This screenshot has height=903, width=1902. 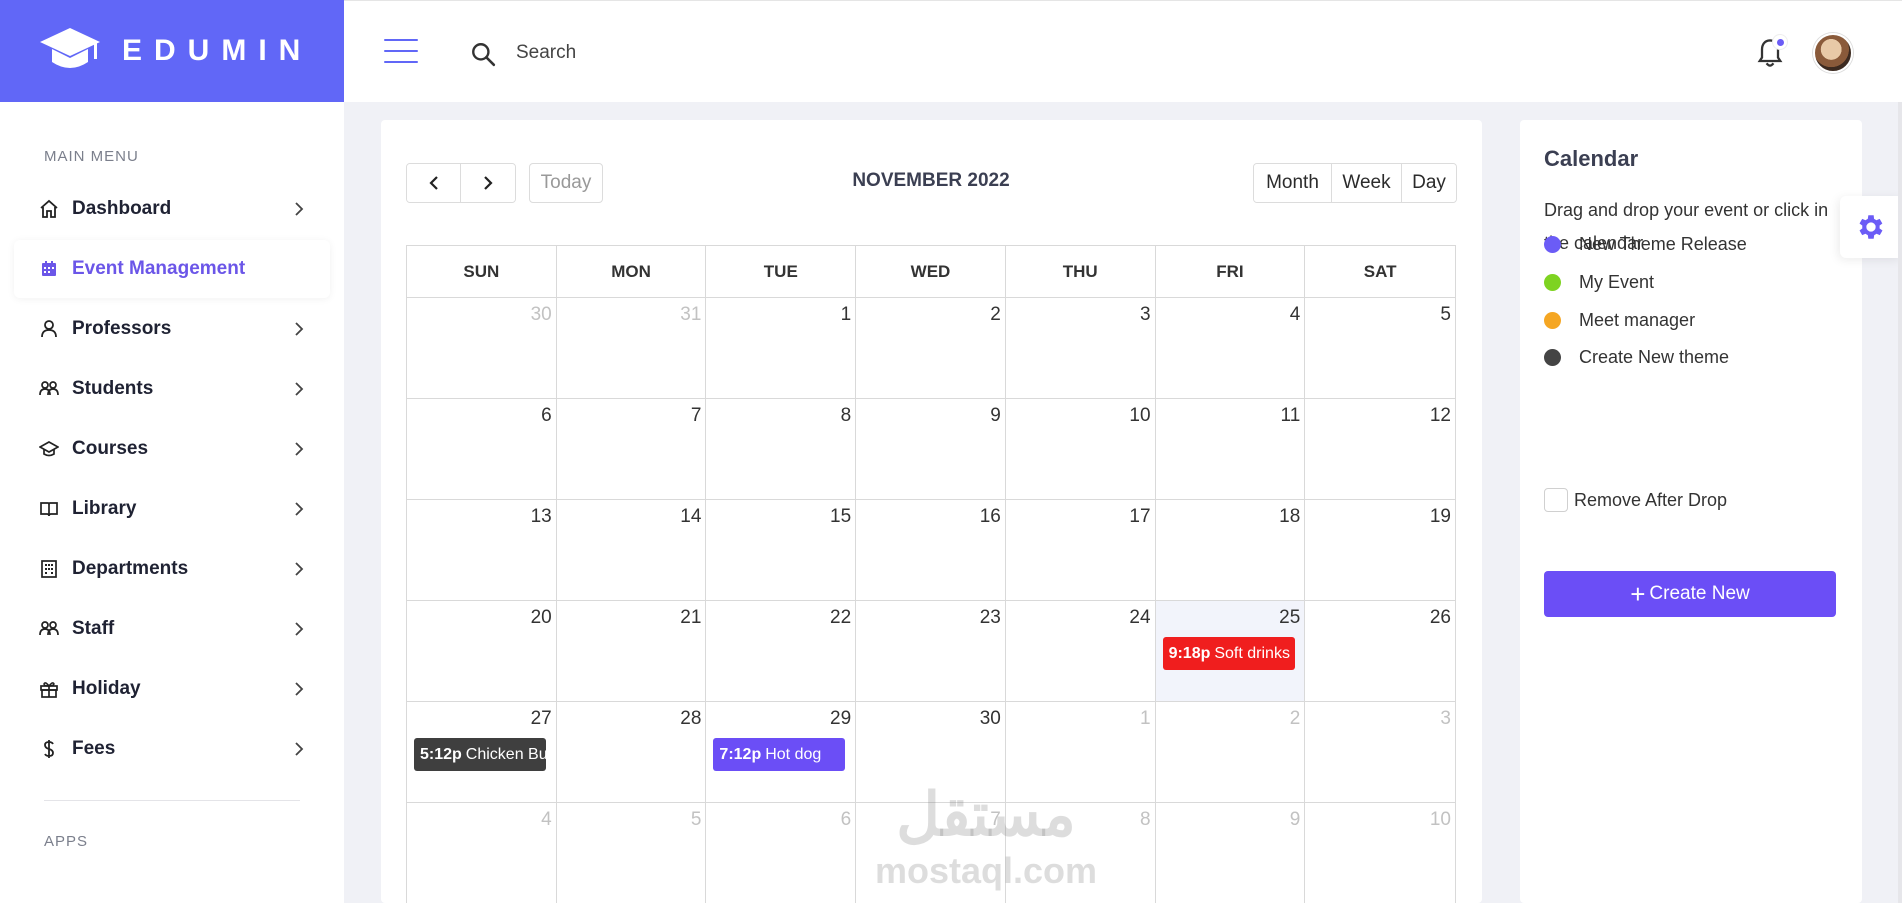 I want to click on calendar-day-cell: 29 7:12p Hot dog, so click(x=781, y=752).